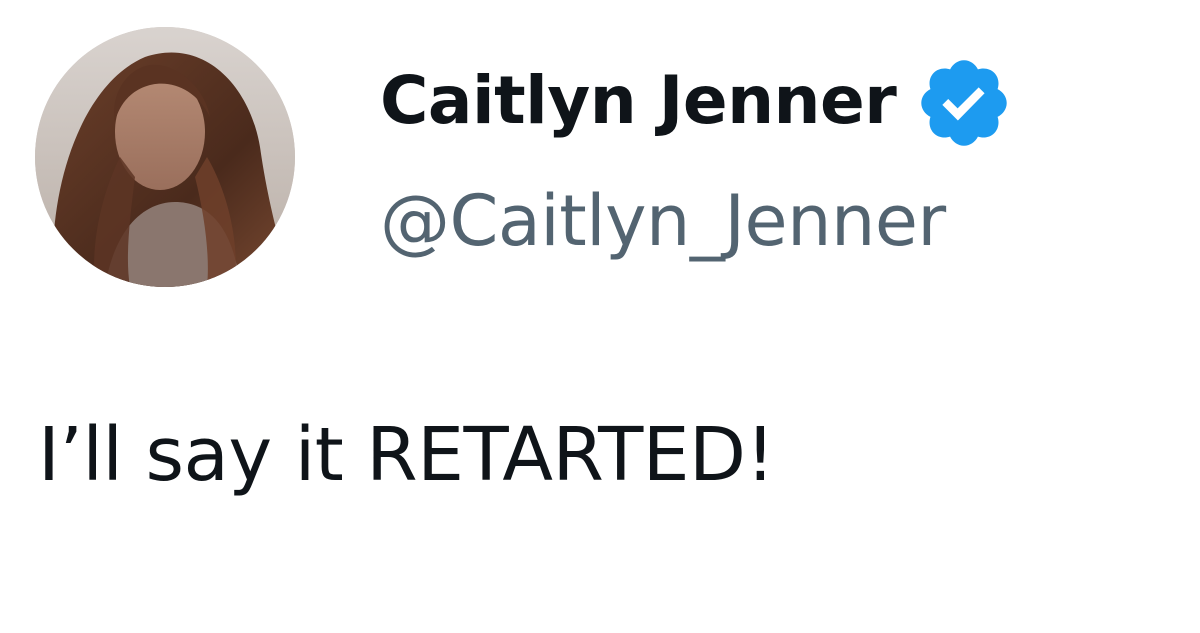 Image resolution: width=1200 pixels, height=633 pixels. I want to click on avatar-photo, so click(165, 157).